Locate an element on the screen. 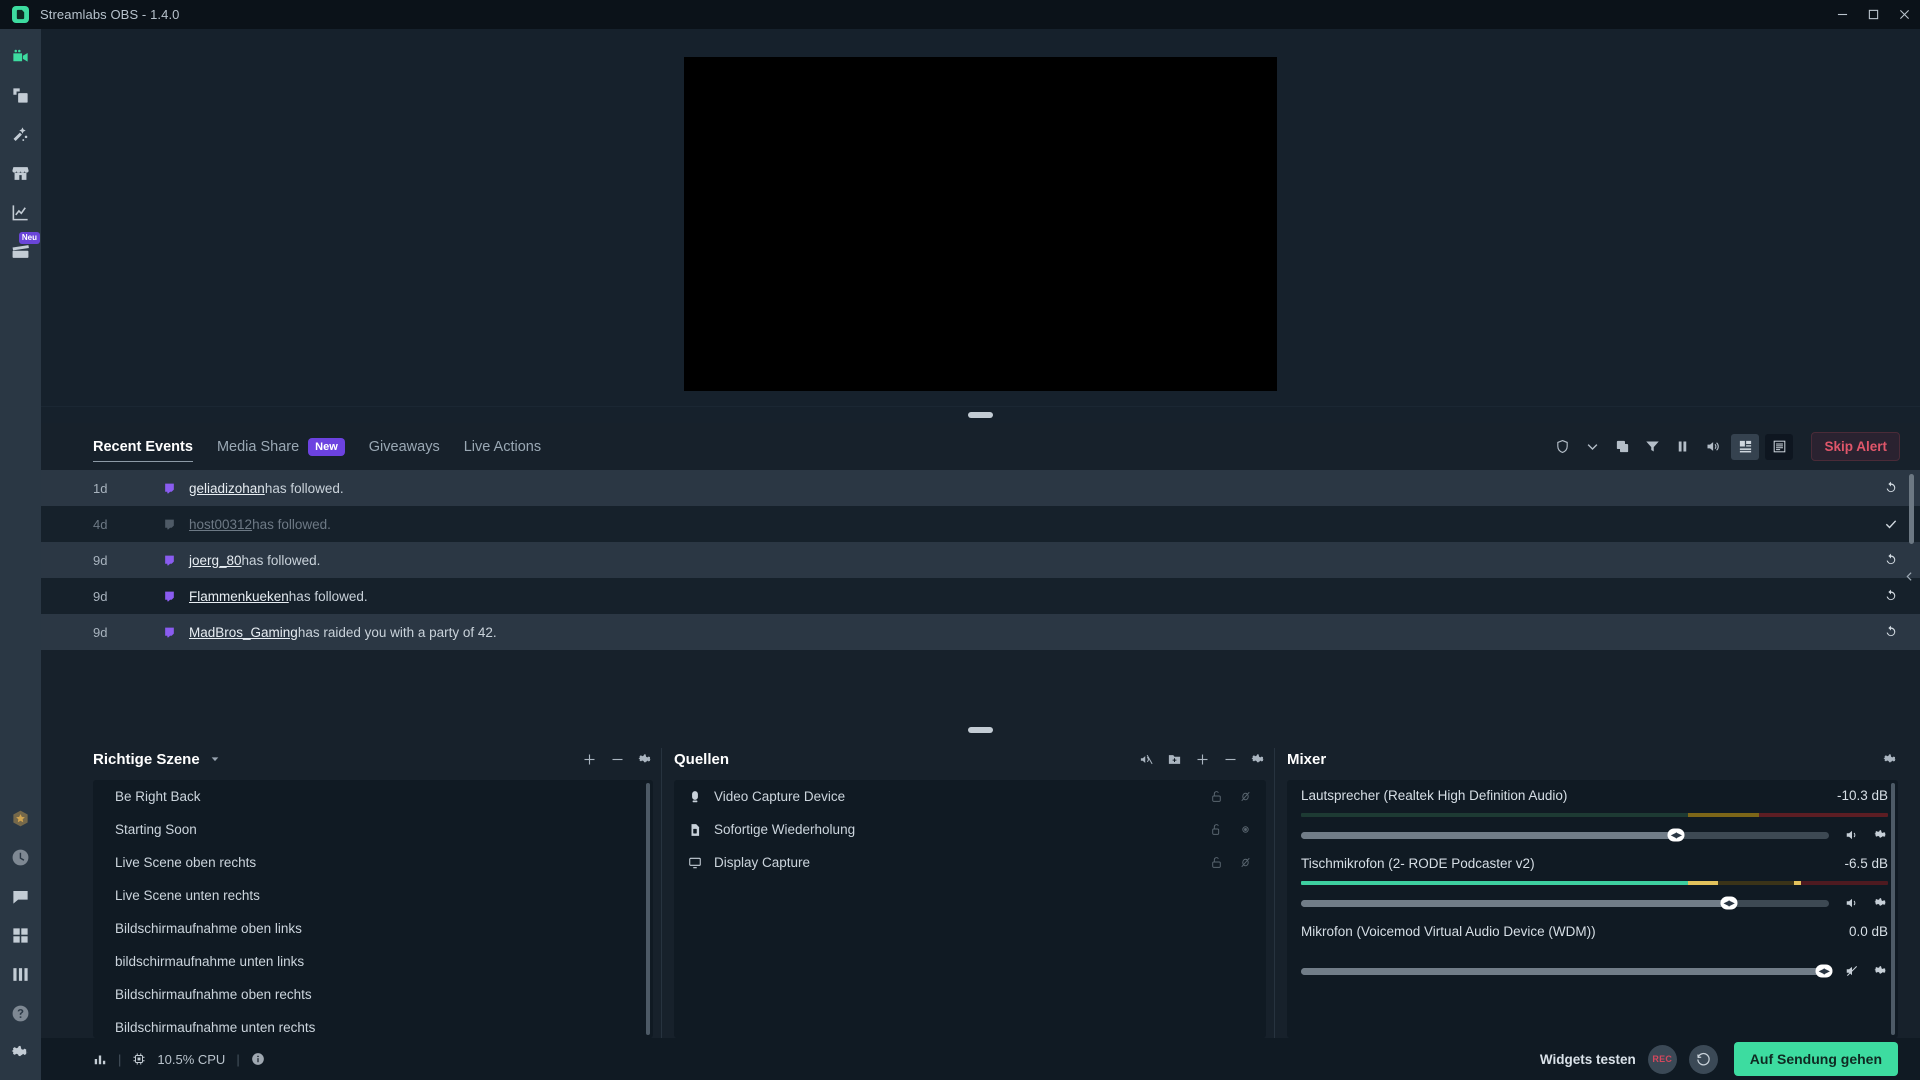 The height and width of the screenshot is (1080, 1920). mixer-scrollbar is located at coordinates (1893, 909).